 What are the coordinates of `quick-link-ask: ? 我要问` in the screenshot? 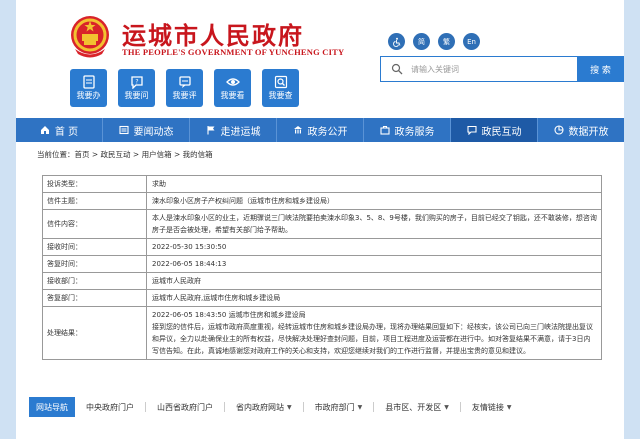 It's located at (136, 88).